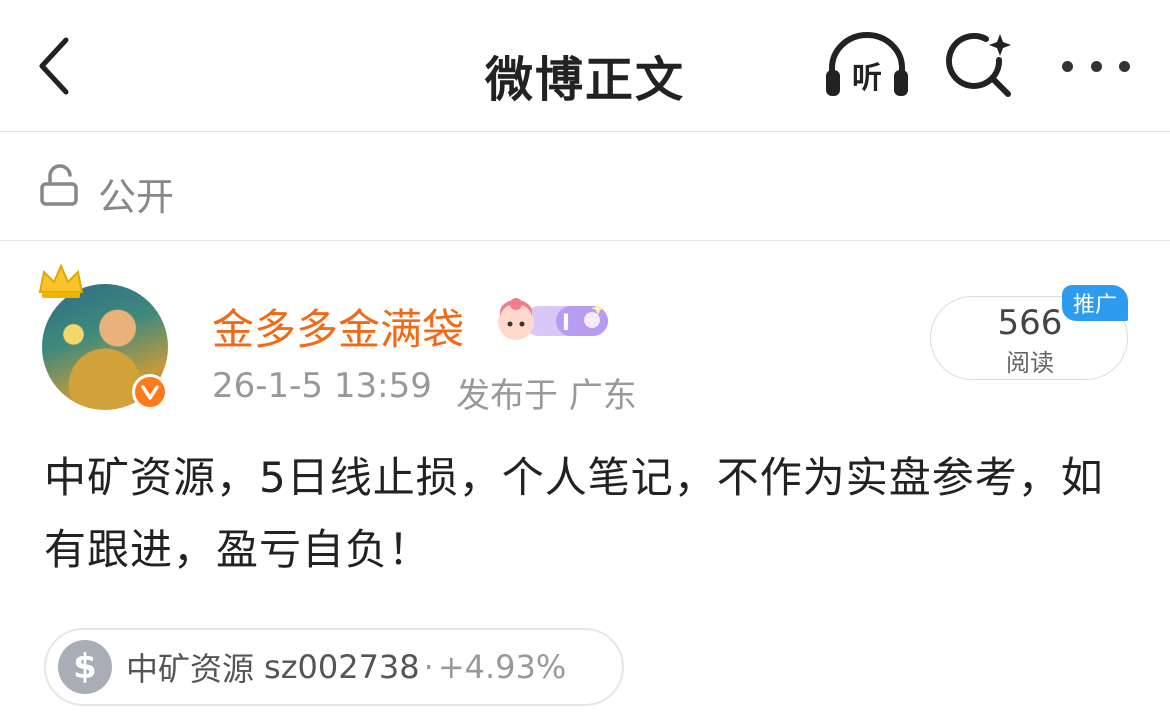 The image size is (1170, 722). I want to click on stock-change: +4.93%, so click(502, 667).